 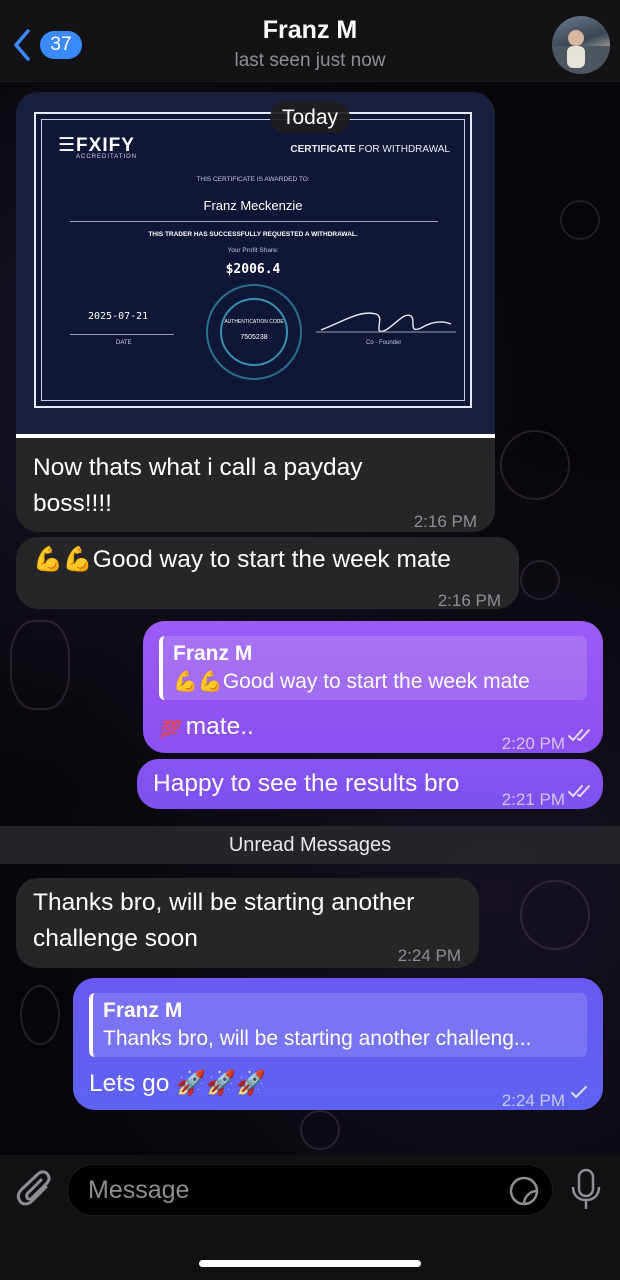 I want to click on chat-header: 37 Franz M last seen just now, so click(x=310, y=41).